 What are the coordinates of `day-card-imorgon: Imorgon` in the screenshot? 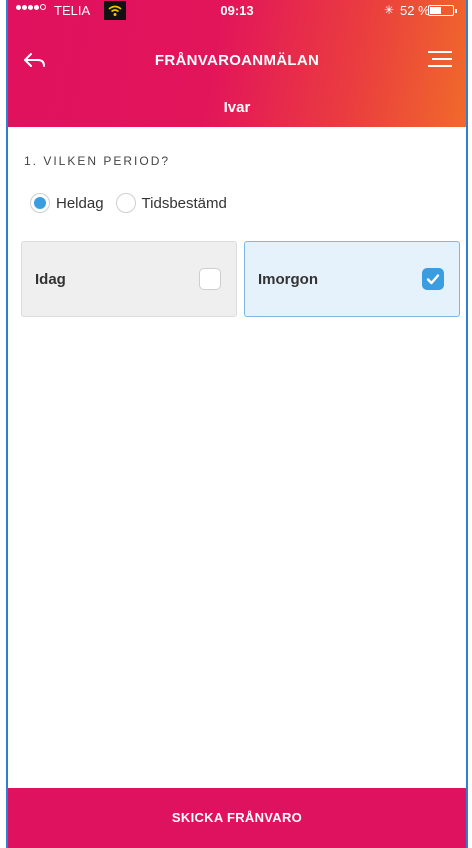 It's located at (352, 279).